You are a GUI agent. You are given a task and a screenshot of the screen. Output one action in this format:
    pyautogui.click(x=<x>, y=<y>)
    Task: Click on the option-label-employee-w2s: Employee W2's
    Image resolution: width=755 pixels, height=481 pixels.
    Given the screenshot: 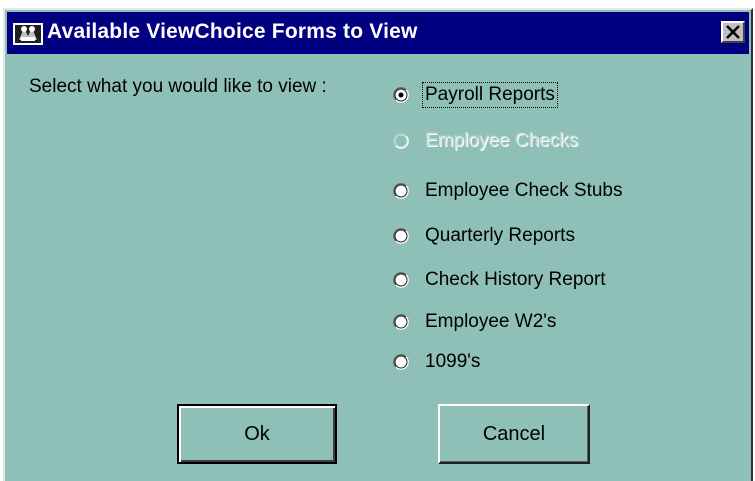 What is the action you would take?
    pyautogui.click(x=491, y=321)
    